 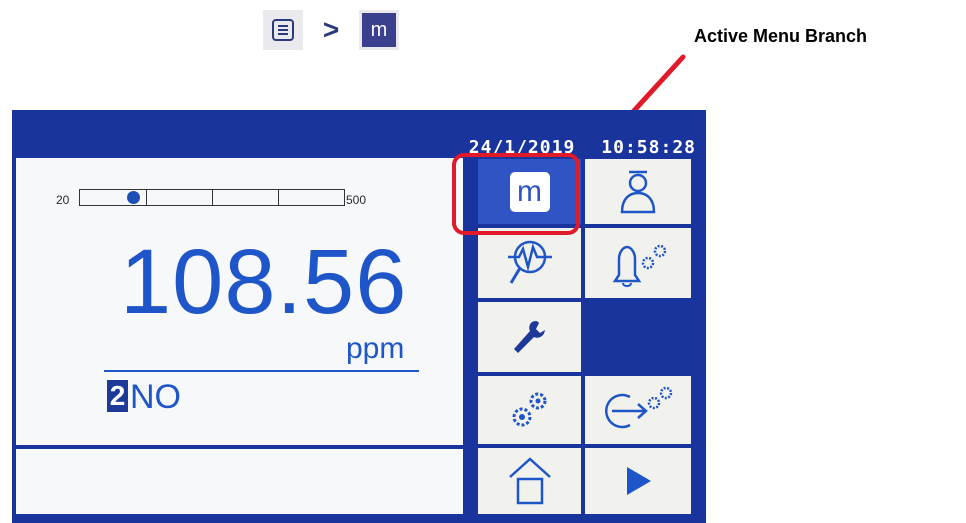 I want to click on logout-gears-icon, so click(x=639, y=407).